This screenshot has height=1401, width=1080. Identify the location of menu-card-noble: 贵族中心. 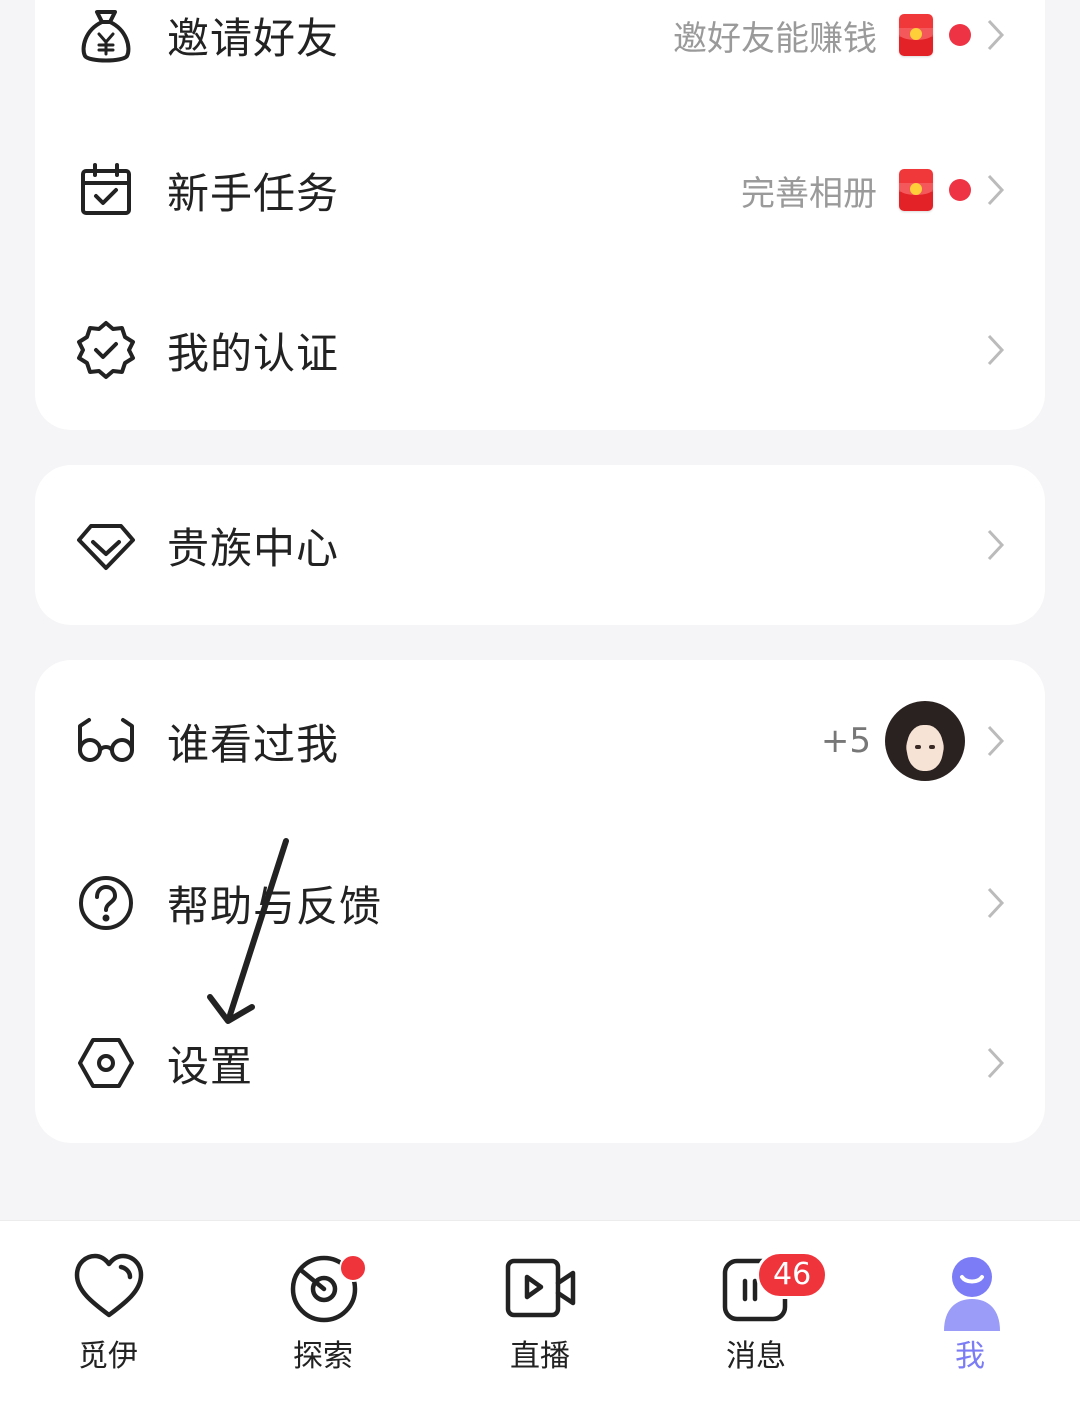
(540, 545).